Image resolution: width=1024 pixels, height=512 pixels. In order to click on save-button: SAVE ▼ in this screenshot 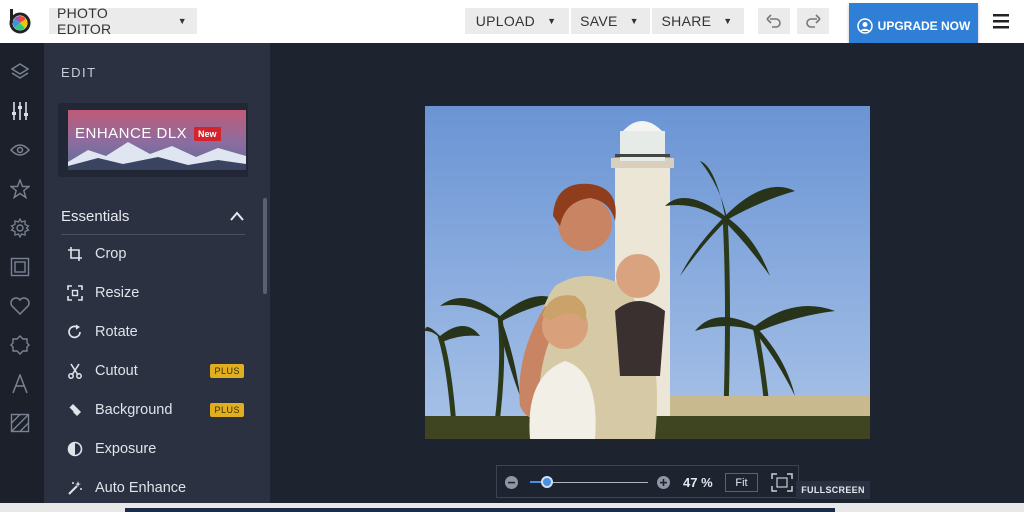, I will do `click(610, 21)`.